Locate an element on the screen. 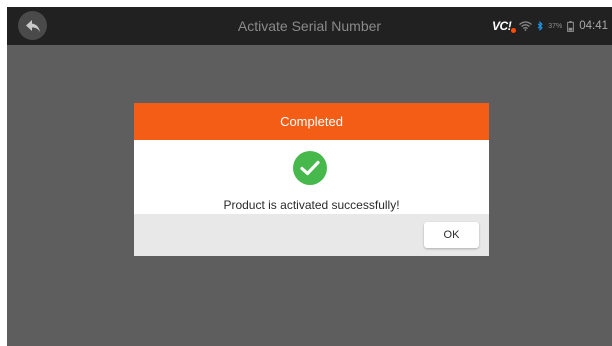 This screenshot has height=346, width=612. checkmark-icon is located at coordinates (310, 168).